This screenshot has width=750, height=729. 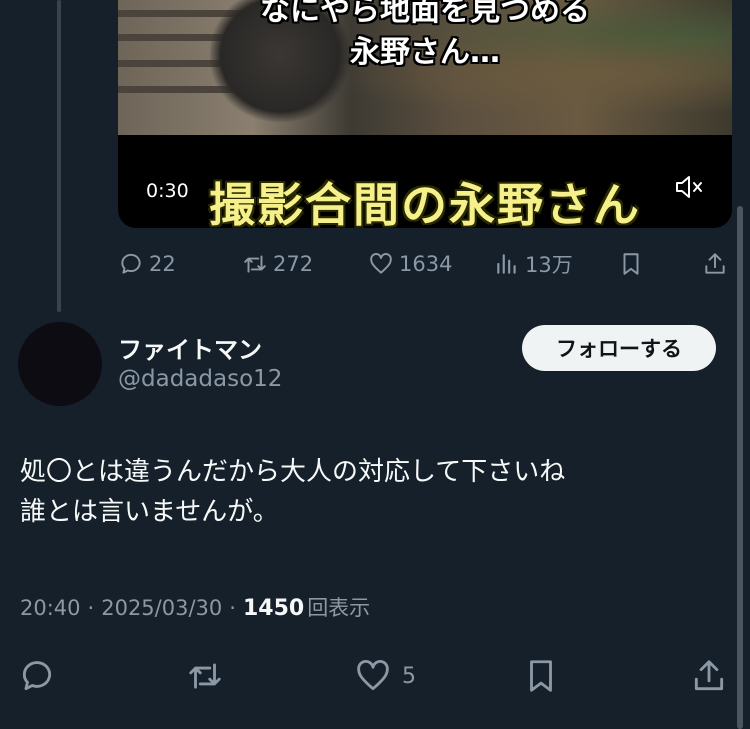 I want to click on reply-count: 22, so click(x=162, y=264).